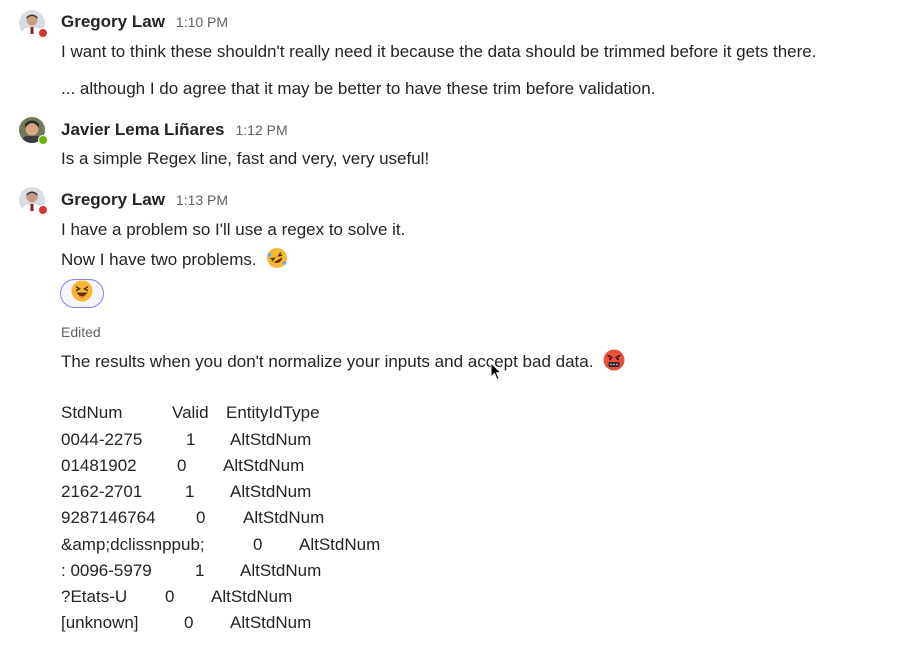 The width and height of the screenshot is (908, 645). What do you see at coordinates (220, 545) in the screenshot?
I see `table-row: &amp;dclissnppub; 0 AltStdNum` at bounding box center [220, 545].